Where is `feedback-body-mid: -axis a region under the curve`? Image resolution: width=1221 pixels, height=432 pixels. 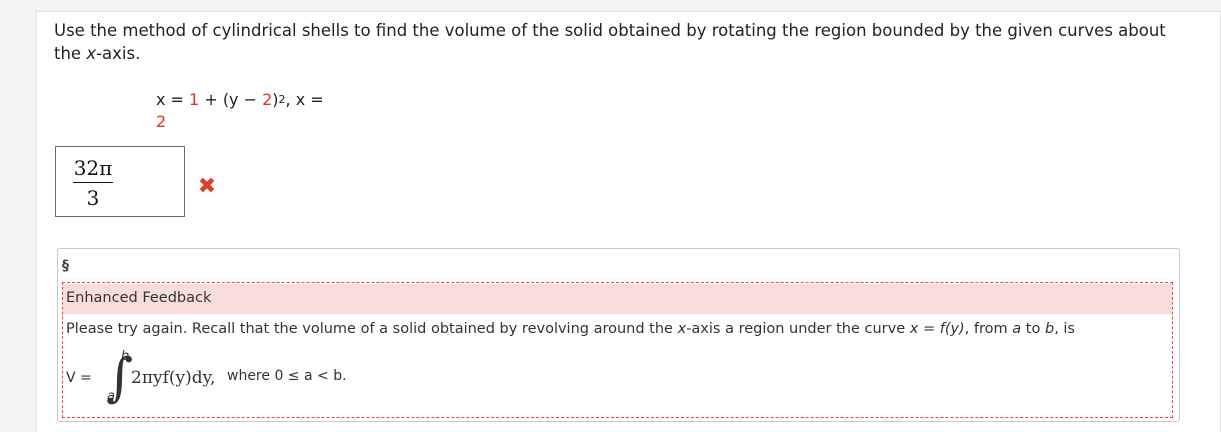
feedback-body-mid: -axis a region under the curve is located at coordinates (798, 329).